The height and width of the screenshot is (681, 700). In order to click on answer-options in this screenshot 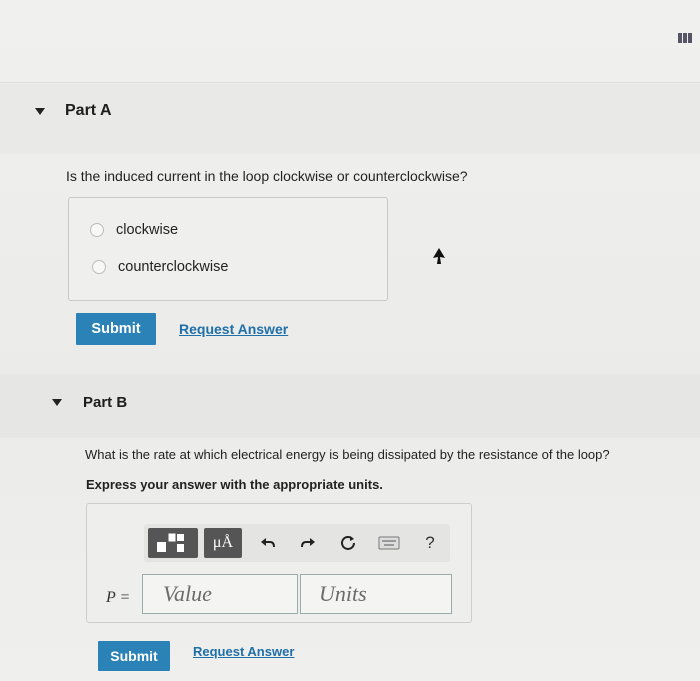, I will do `click(228, 249)`.